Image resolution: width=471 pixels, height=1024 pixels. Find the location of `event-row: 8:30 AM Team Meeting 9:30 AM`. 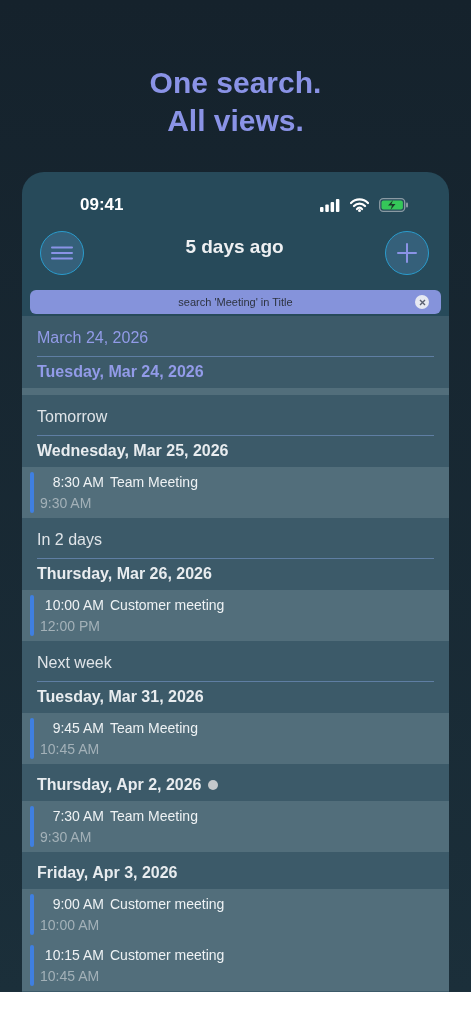

event-row: 8:30 AM Team Meeting 9:30 AM is located at coordinates (235, 492).